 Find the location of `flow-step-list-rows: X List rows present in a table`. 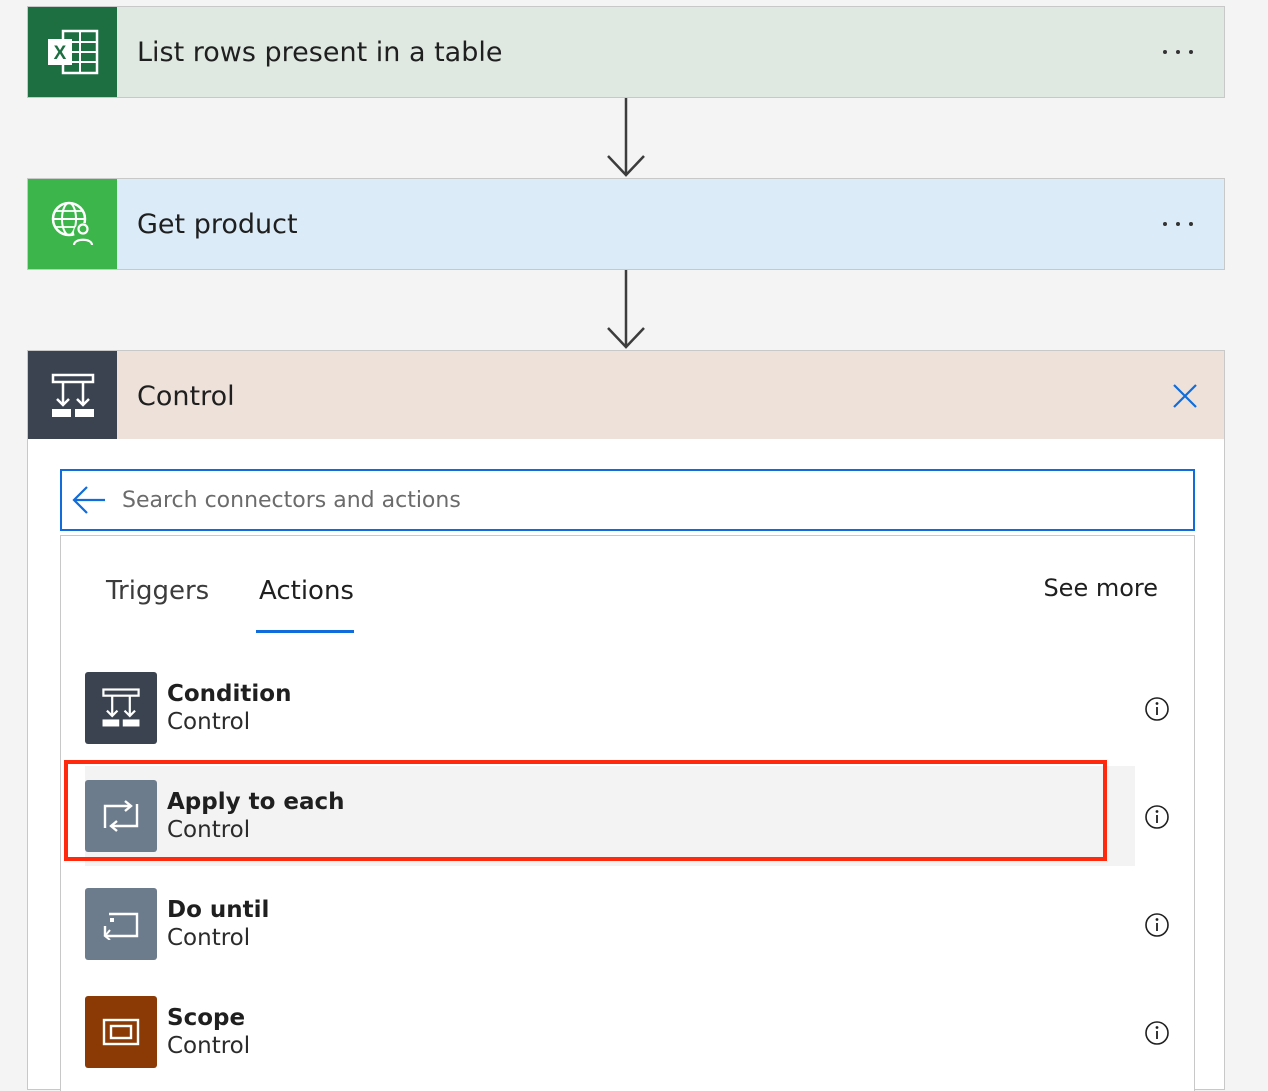

flow-step-list-rows: X List rows present in a table is located at coordinates (626, 52).